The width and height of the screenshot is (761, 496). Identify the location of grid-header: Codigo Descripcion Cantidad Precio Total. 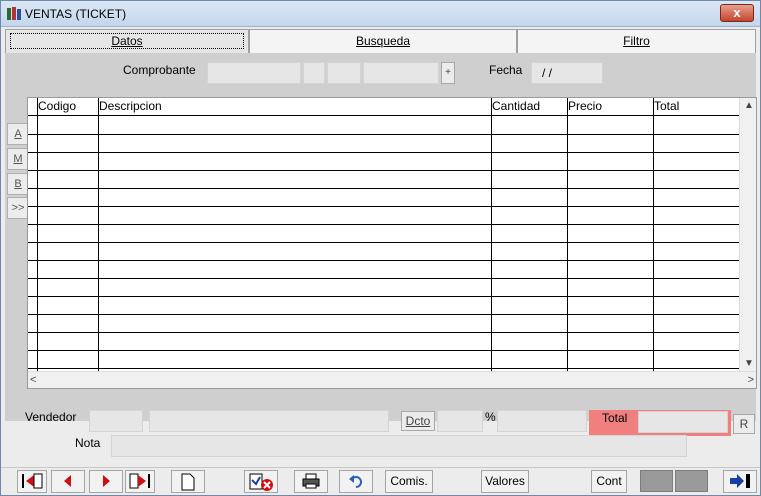
(384, 107).